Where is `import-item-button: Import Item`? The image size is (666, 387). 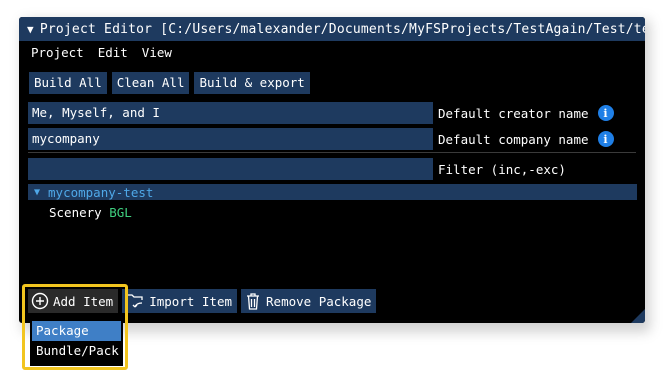
import-item-button: Import Item is located at coordinates (180, 301).